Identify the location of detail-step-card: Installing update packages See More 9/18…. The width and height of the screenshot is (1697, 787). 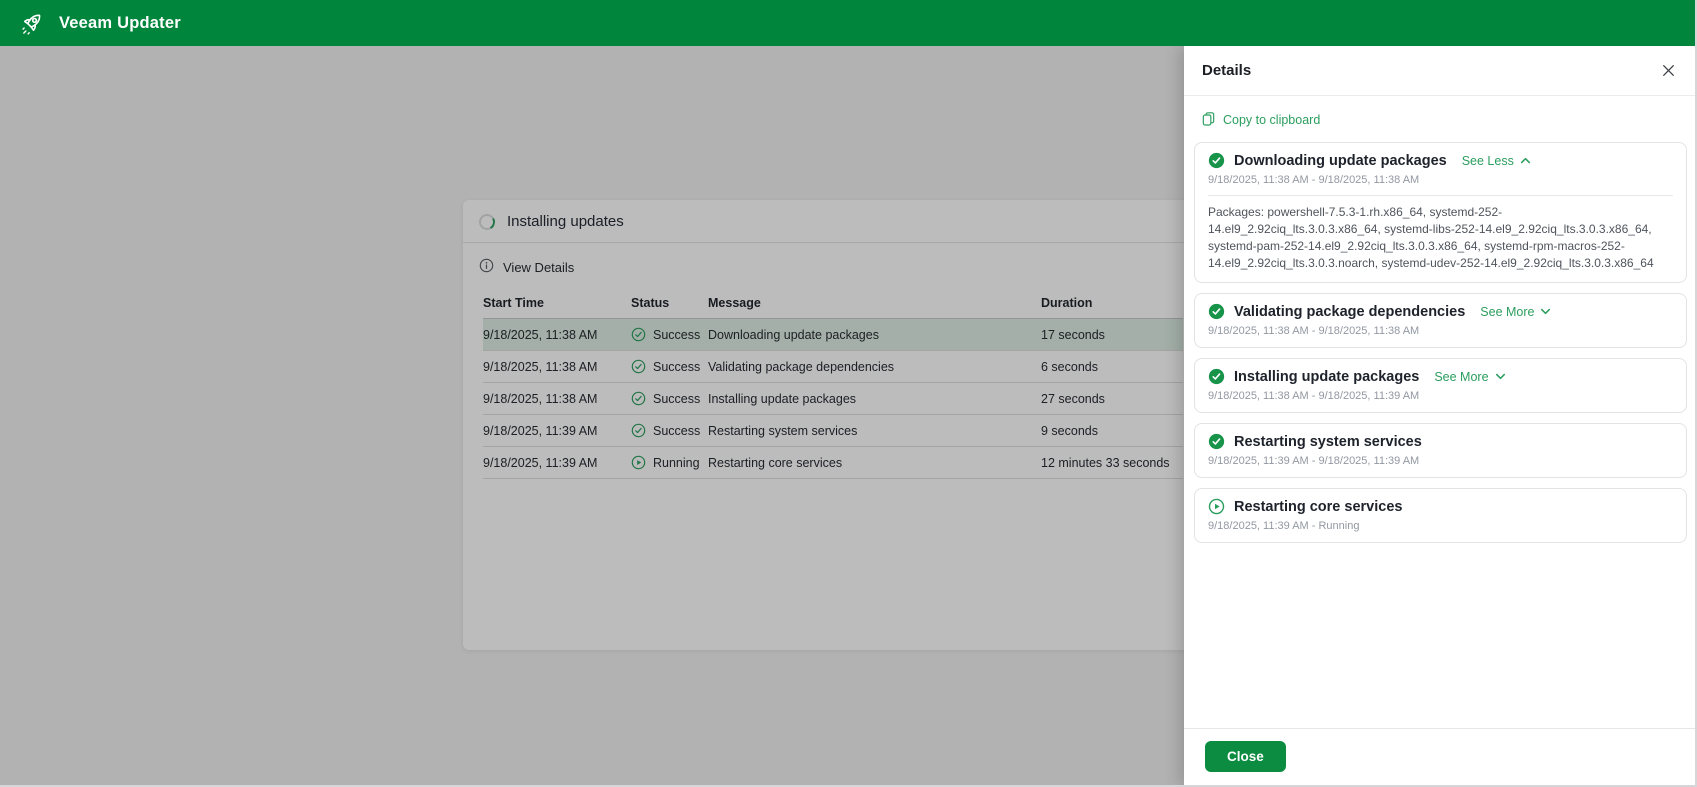
(1440, 386).